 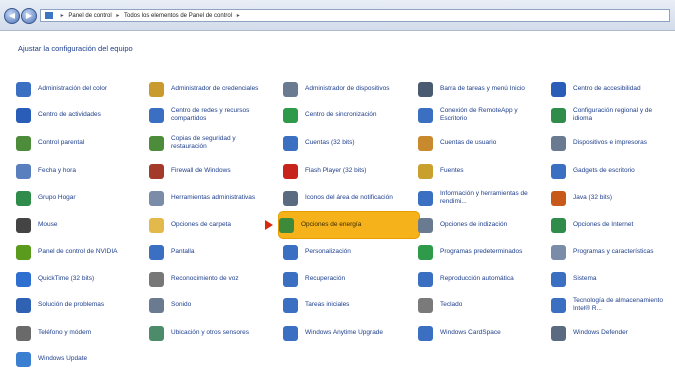 What do you see at coordinates (213, 252) in the screenshot?
I see `control-panel-item: Pantalla` at bounding box center [213, 252].